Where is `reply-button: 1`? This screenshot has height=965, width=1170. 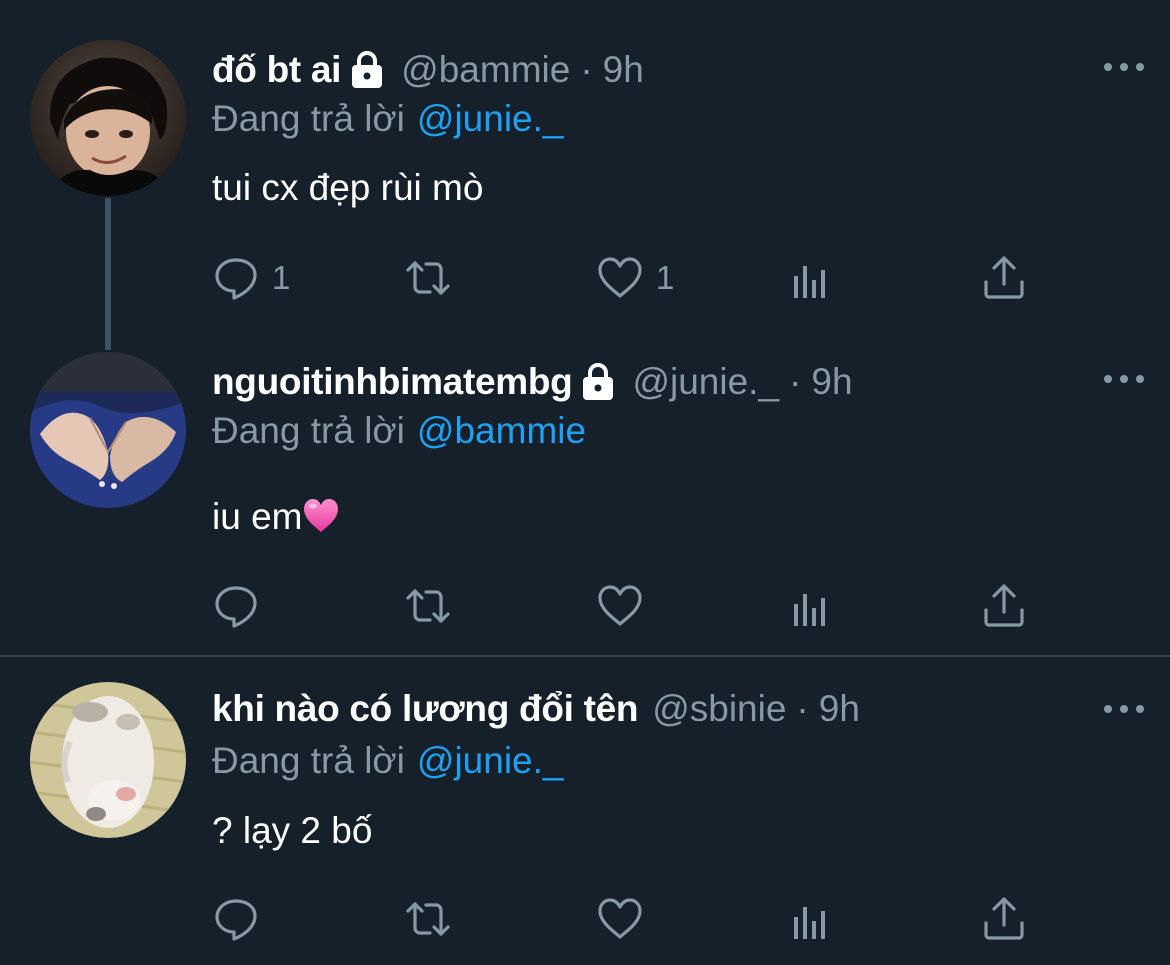 reply-button: 1 is located at coordinates (251, 278).